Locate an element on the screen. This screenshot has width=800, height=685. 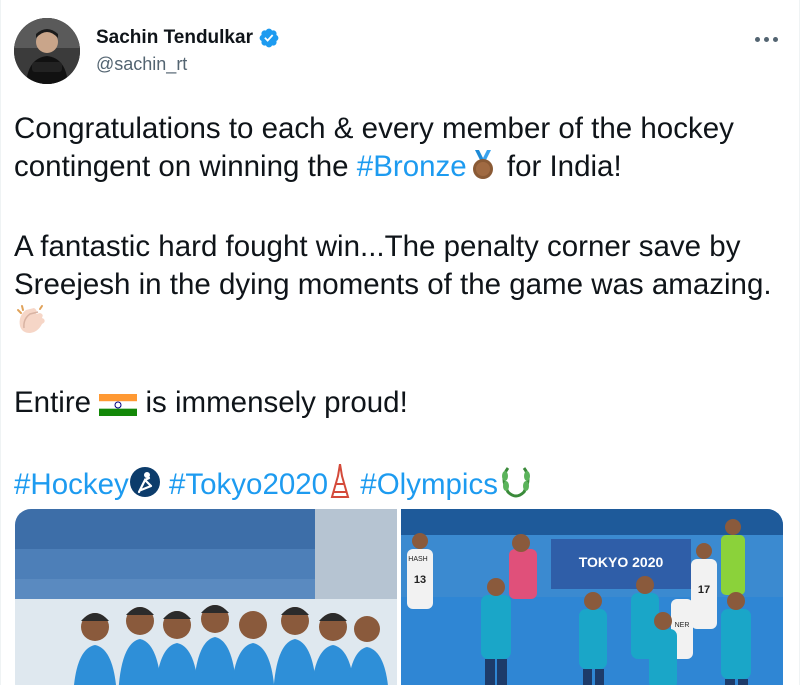
jersey-number-17: 17 is located at coordinates (704, 590).